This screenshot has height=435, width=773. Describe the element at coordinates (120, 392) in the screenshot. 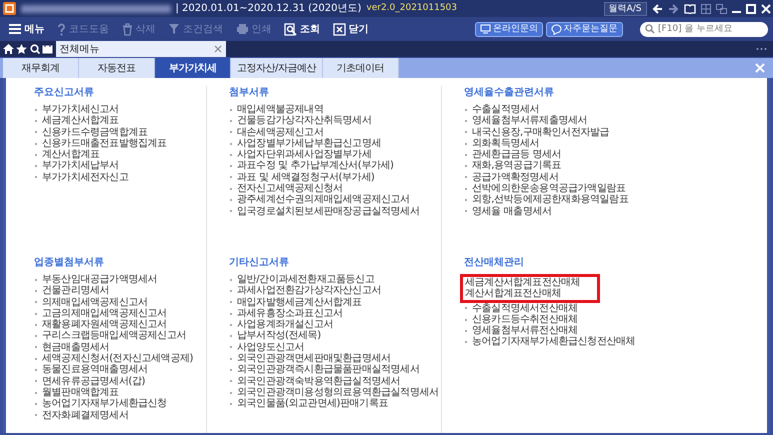

I see `menu-link: 월별판매액합계표` at that location.